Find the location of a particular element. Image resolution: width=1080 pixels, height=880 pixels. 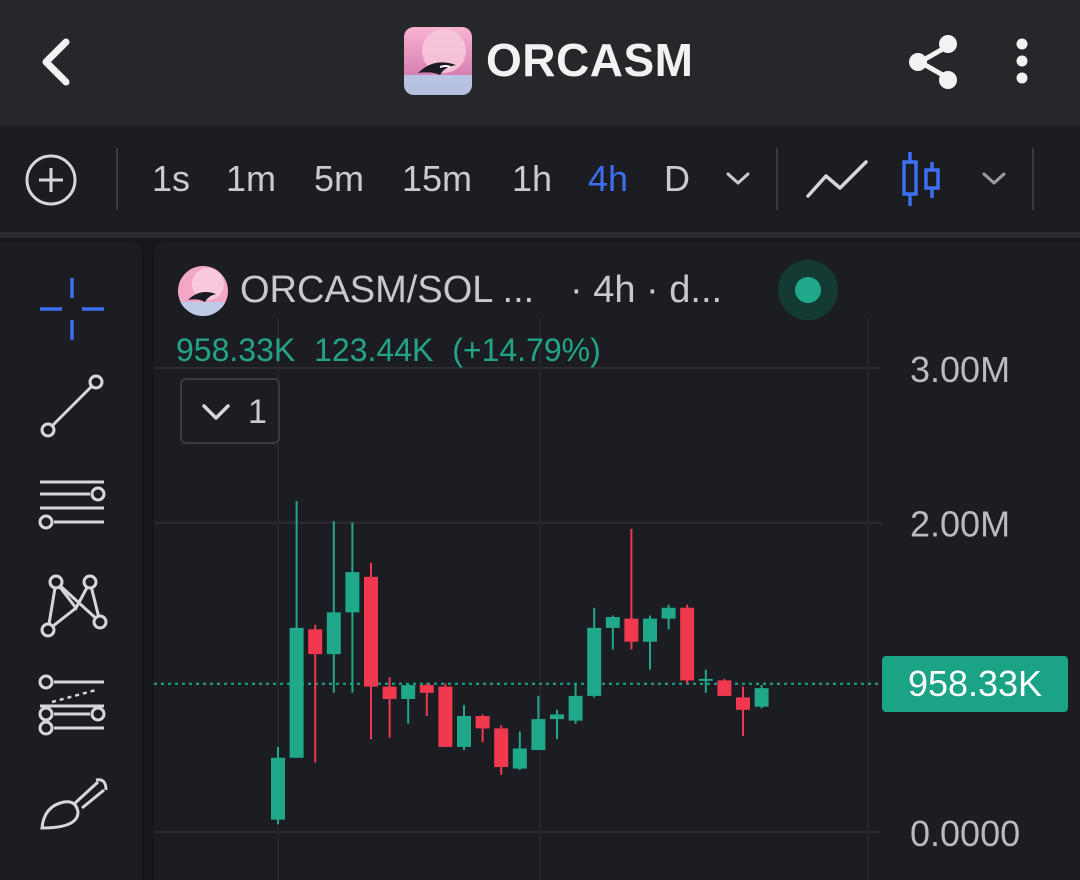

timeframe-d: D is located at coordinates (677, 179).